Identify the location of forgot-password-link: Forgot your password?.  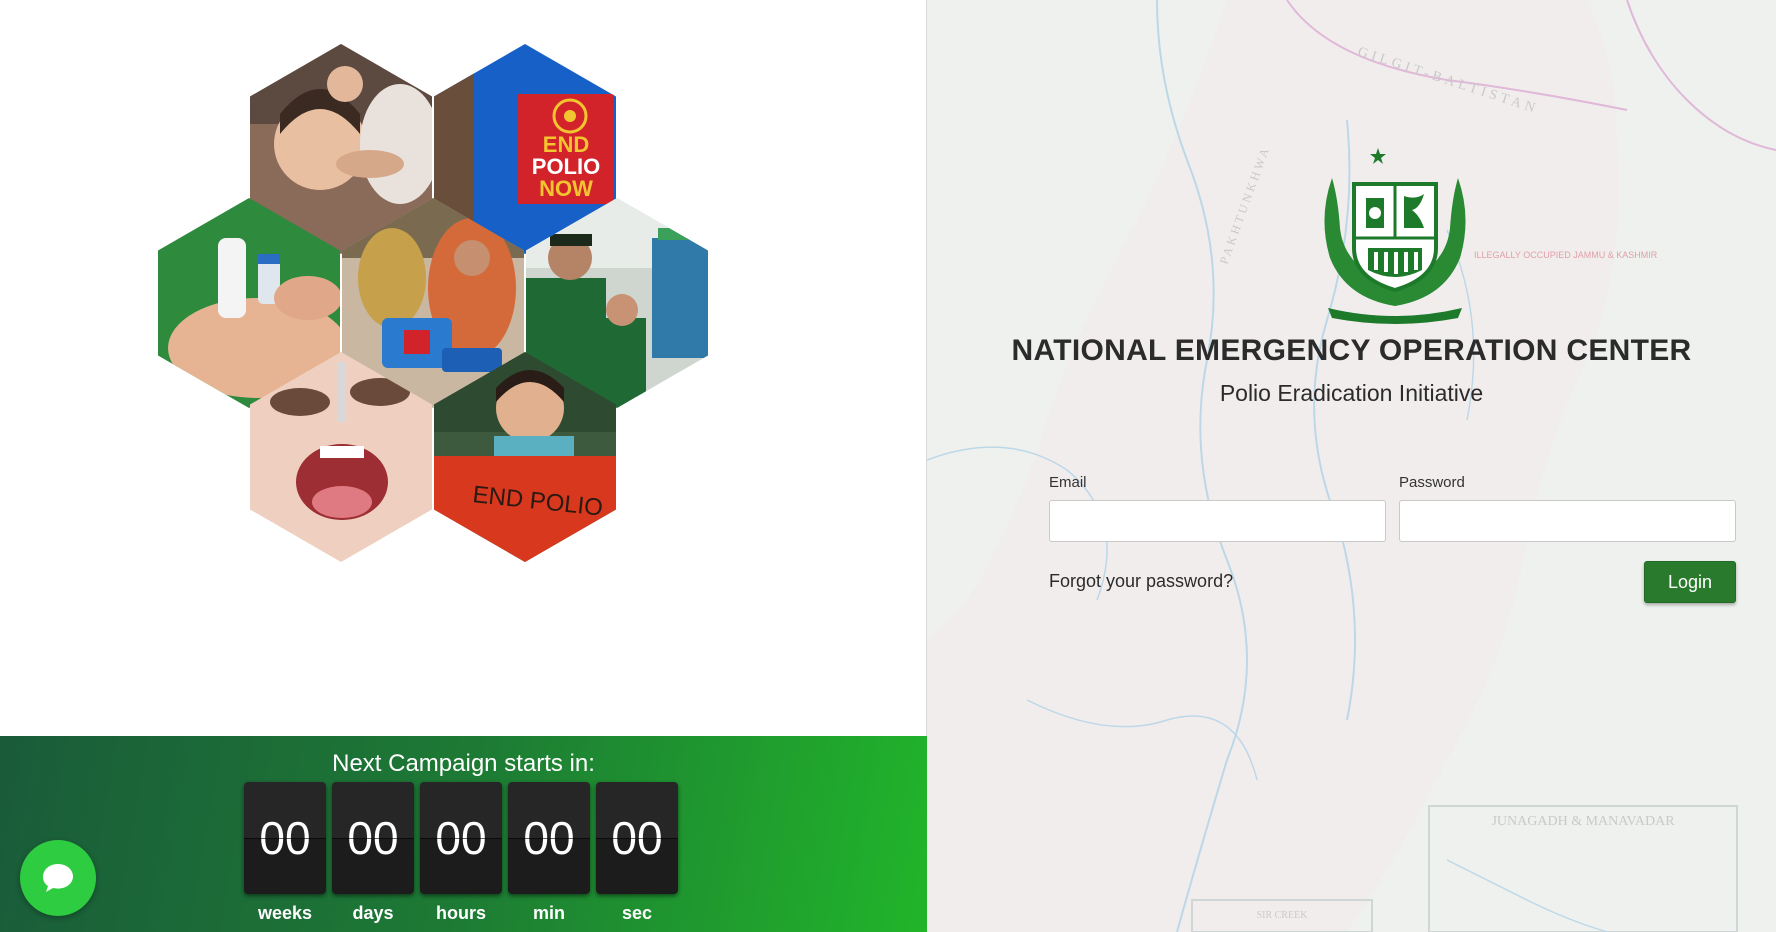
(1141, 581).